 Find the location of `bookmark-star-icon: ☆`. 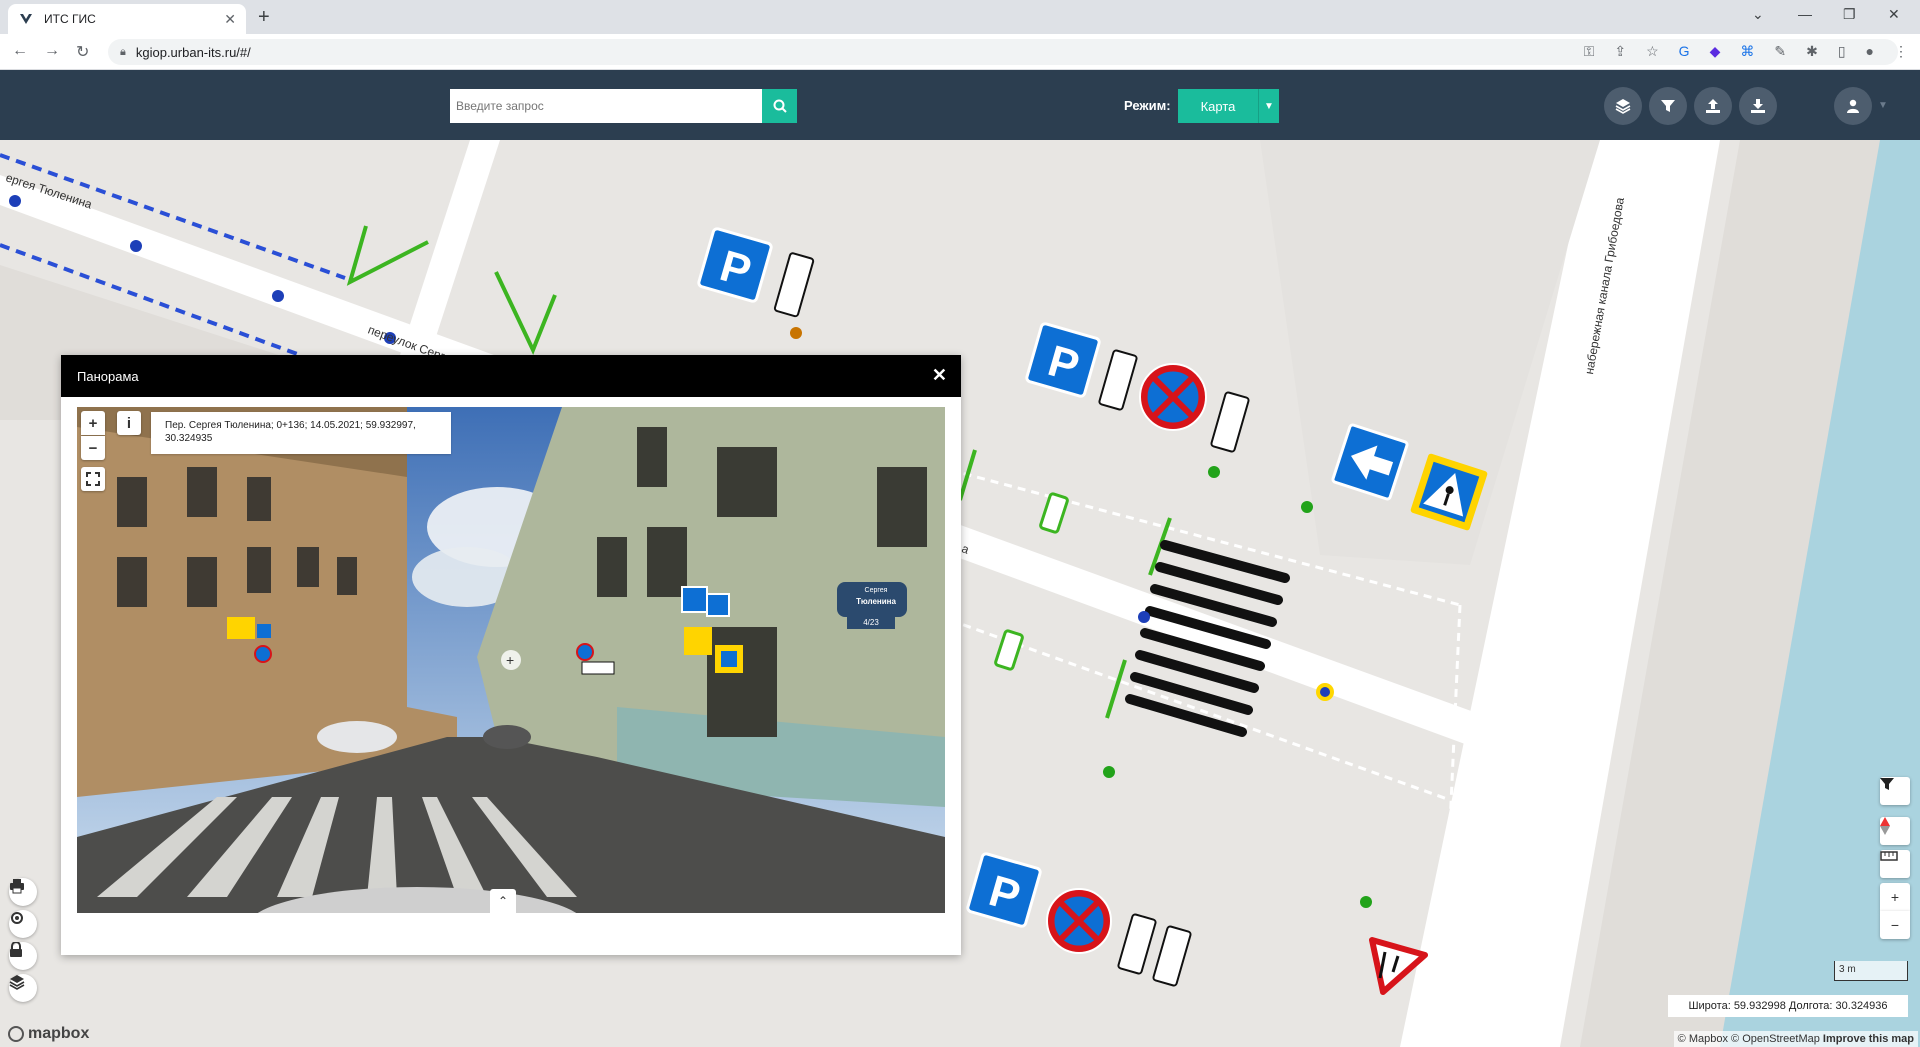

bookmark-star-icon: ☆ is located at coordinates (1652, 51).